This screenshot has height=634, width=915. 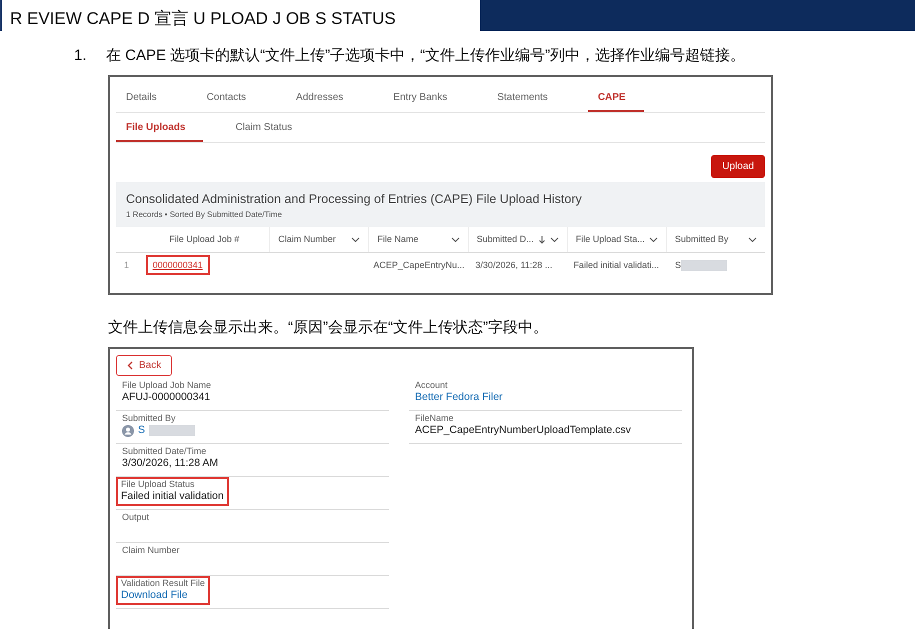 I want to click on field-label: Account, so click(x=432, y=386).